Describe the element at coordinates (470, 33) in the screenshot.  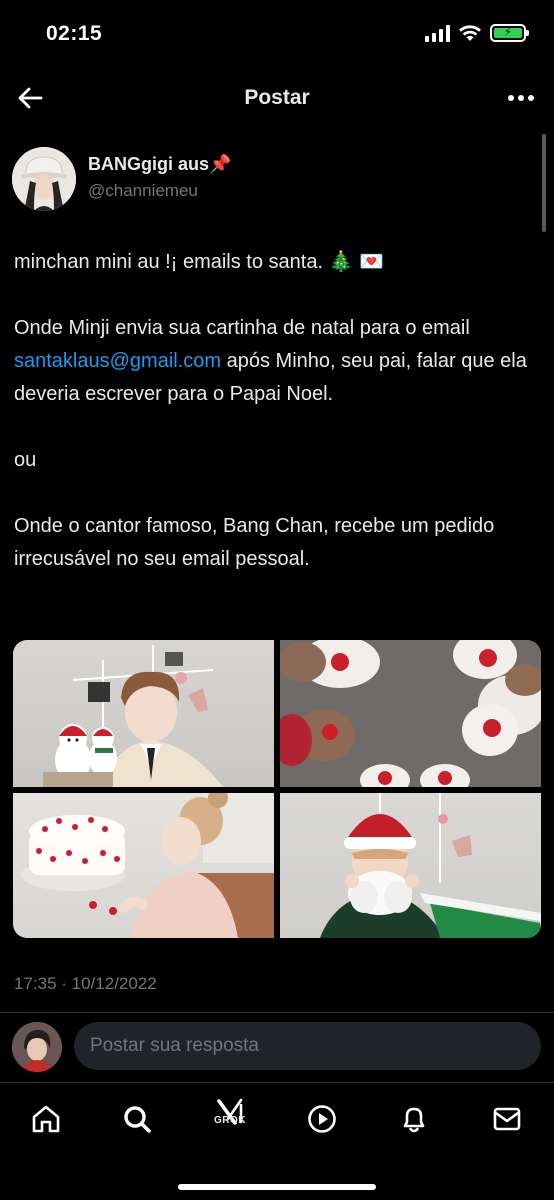
I see `wifi-icon` at that location.